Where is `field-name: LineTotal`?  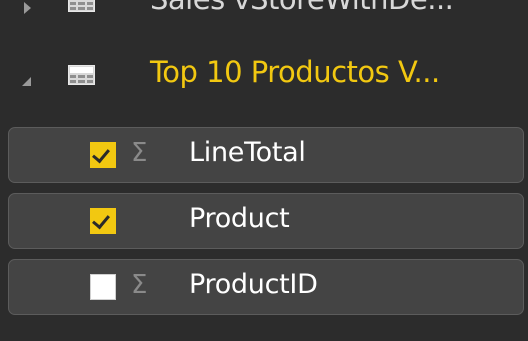 field-name: LineTotal is located at coordinates (247, 152).